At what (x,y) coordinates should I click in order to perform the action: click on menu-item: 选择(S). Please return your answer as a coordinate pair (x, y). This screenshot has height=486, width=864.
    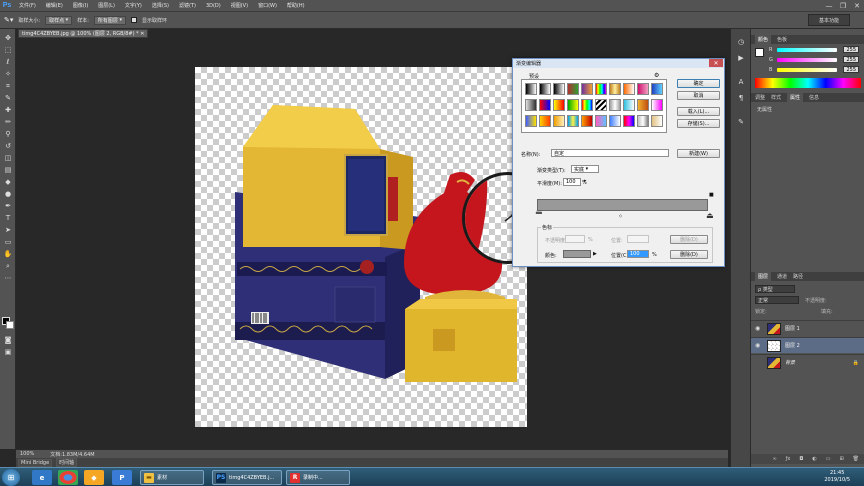
    Looking at the image, I should click on (160, 5).